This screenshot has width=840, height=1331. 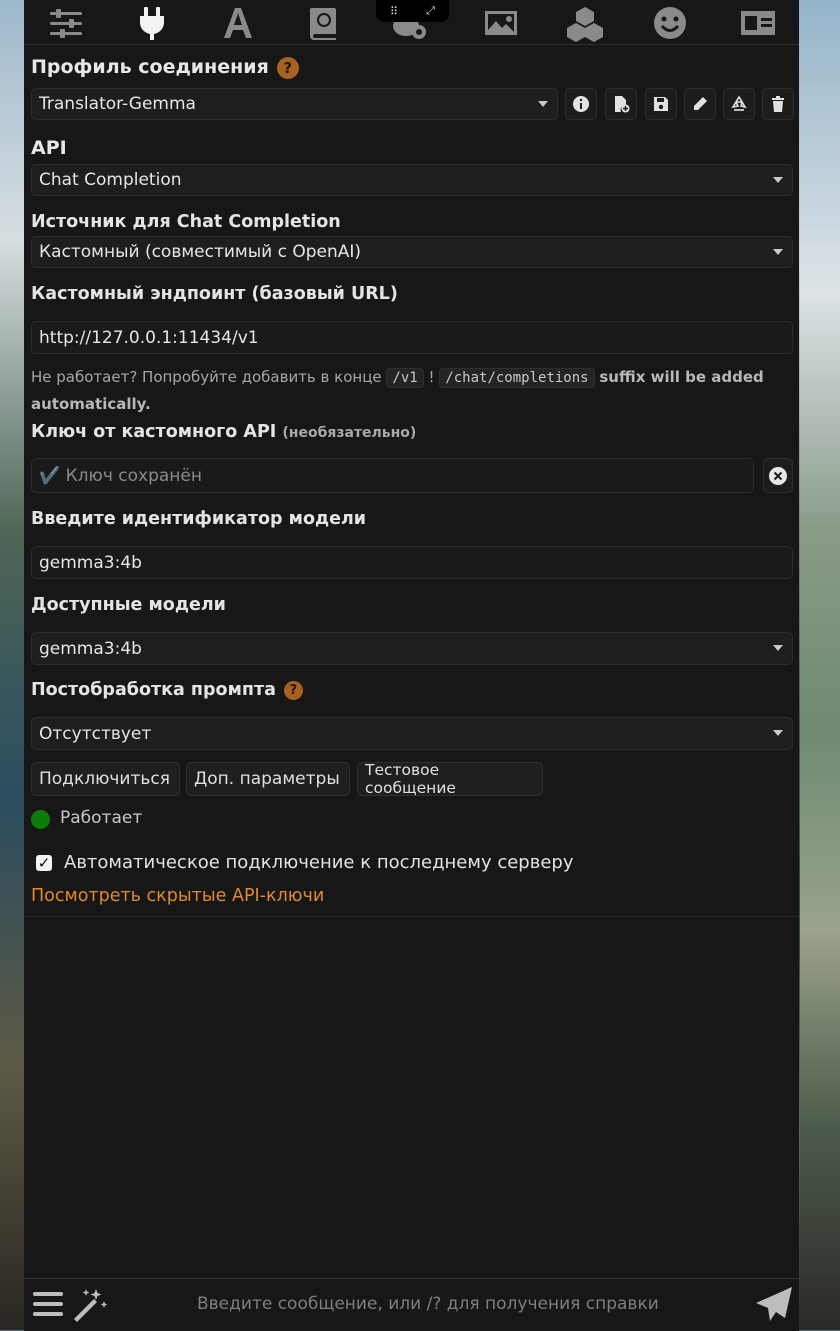 I want to click on trash-icon, so click(x=778, y=104).